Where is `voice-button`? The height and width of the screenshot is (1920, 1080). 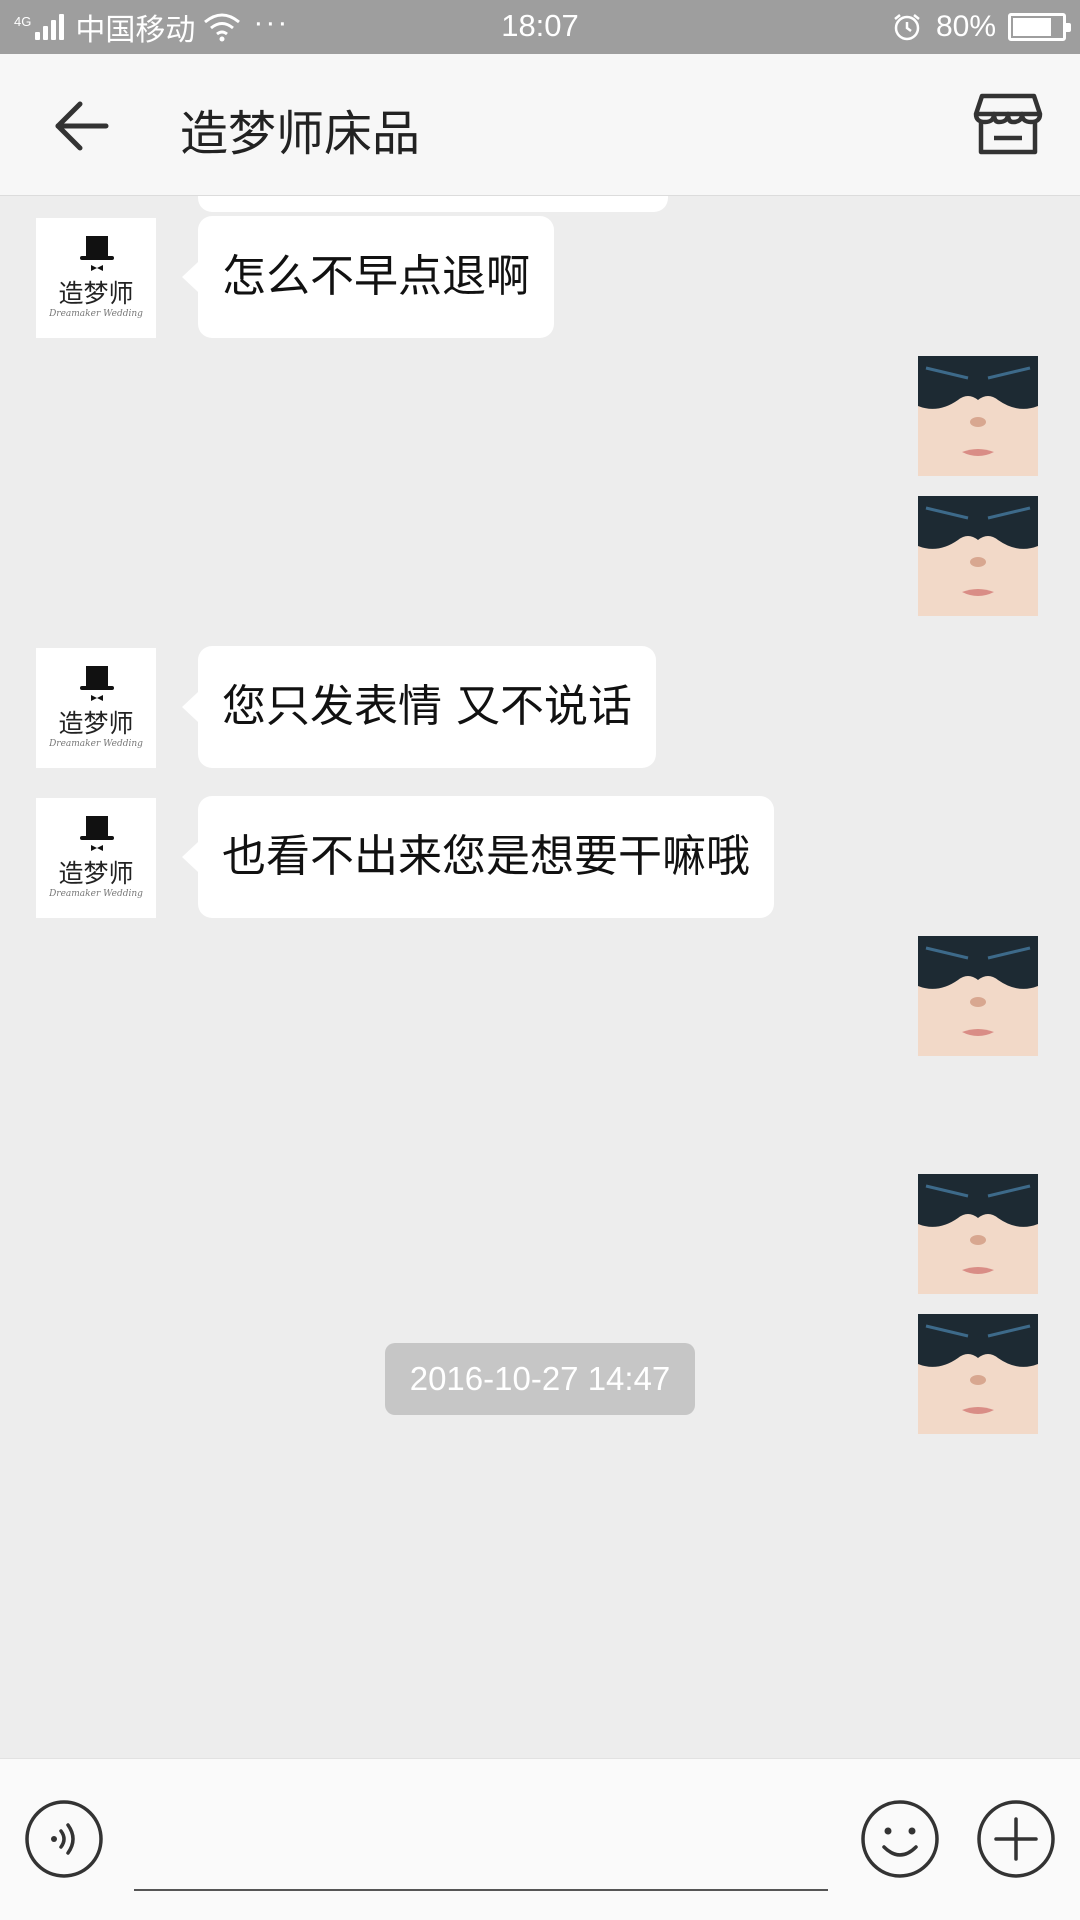 voice-button is located at coordinates (64, 1839).